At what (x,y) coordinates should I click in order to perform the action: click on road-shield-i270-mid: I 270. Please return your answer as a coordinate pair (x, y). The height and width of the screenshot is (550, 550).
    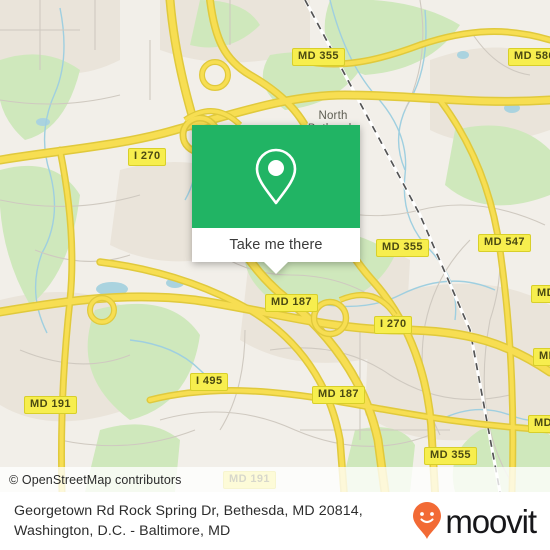
    Looking at the image, I should click on (393, 325).